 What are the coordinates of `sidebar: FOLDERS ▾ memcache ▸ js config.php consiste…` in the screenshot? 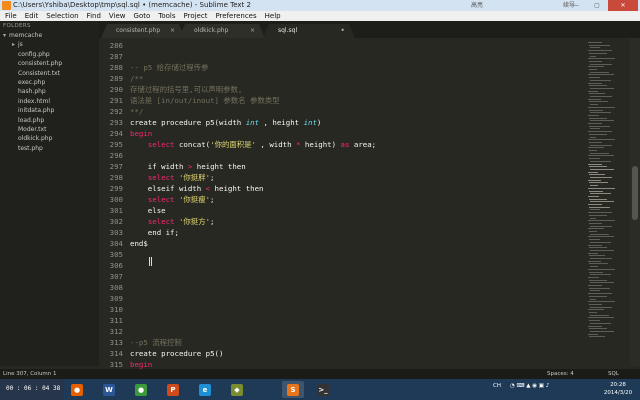 It's located at (49, 193).